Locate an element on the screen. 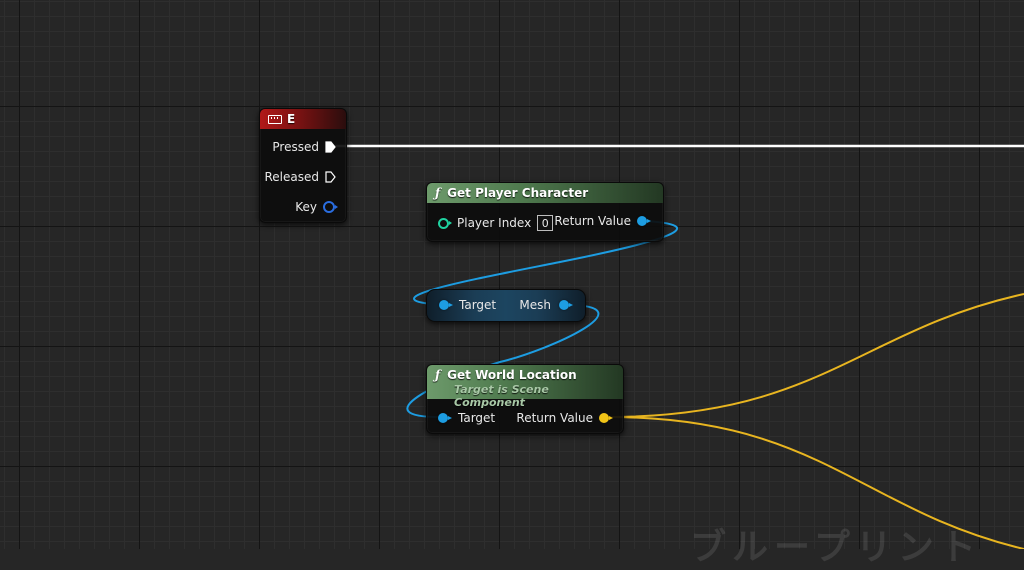 The image size is (1024, 570). exec-pin-pressed-icon is located at coordinates (330, 147).